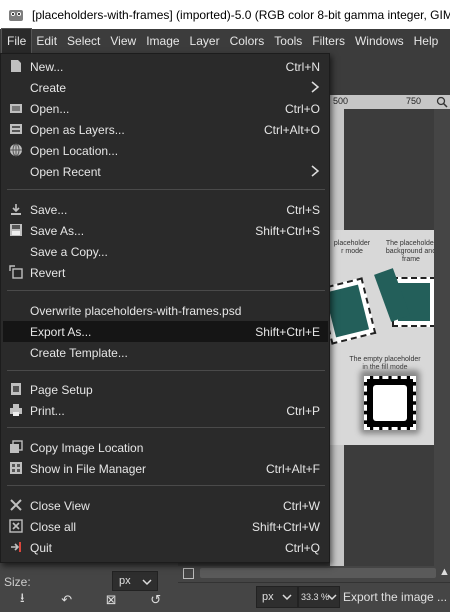  Describe the element at coordinates (165, 447) in the screenshot. I see `menu-item-copy-image-location: Copy Image Location` at that location.